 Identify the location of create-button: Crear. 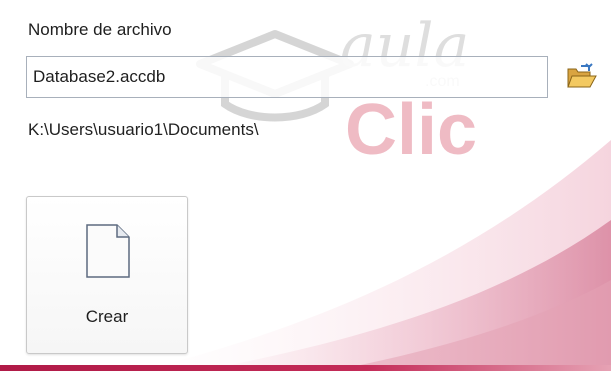
(107, 275).